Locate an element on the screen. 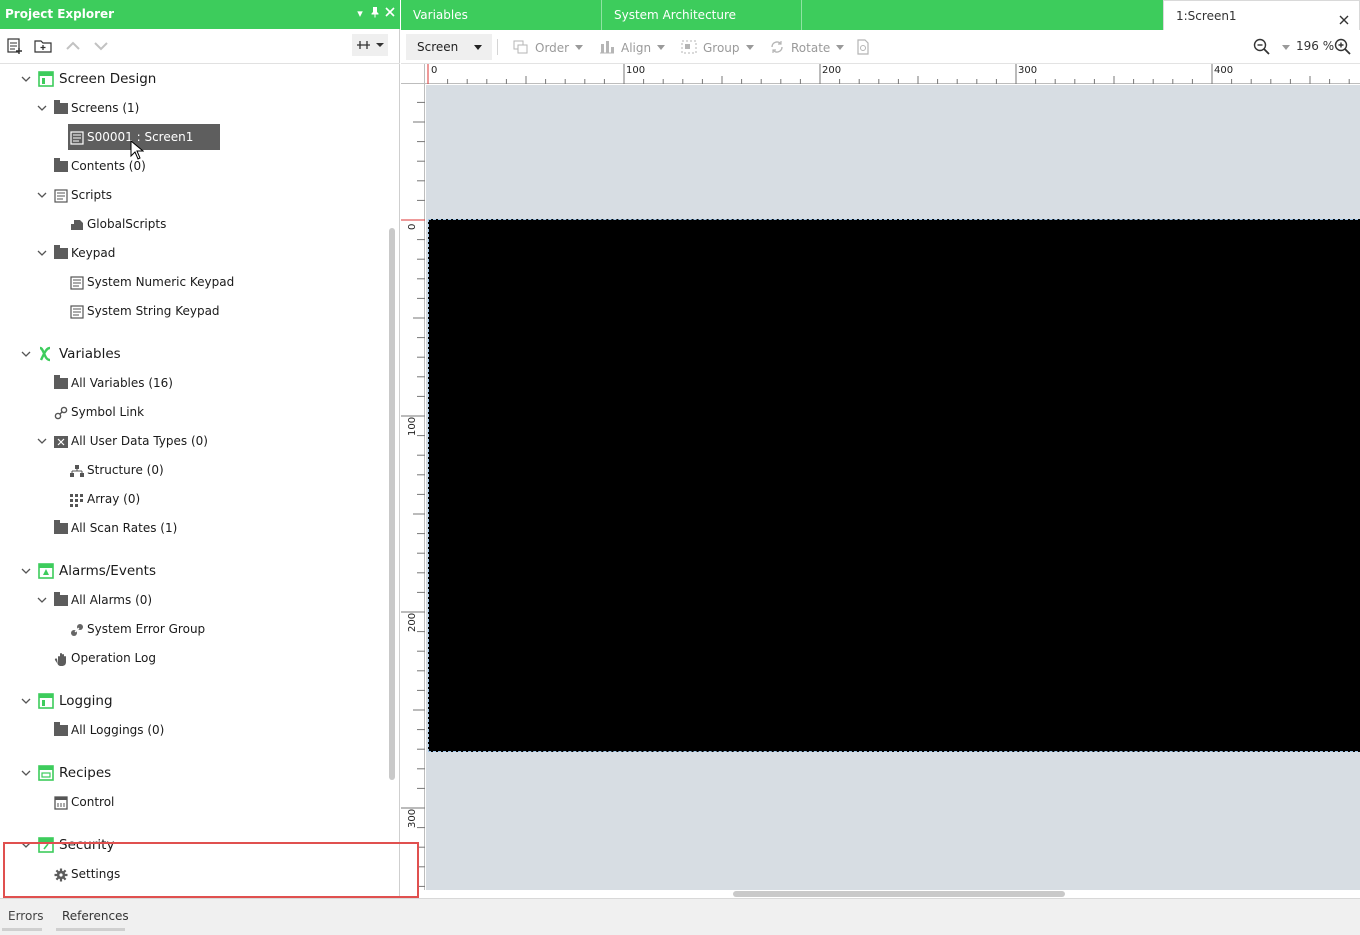 Image resolution: width=1360 pixels, height=935 pixels. project-explorer-header: Project Explorer ▾ is located at coordinates (200, 14).